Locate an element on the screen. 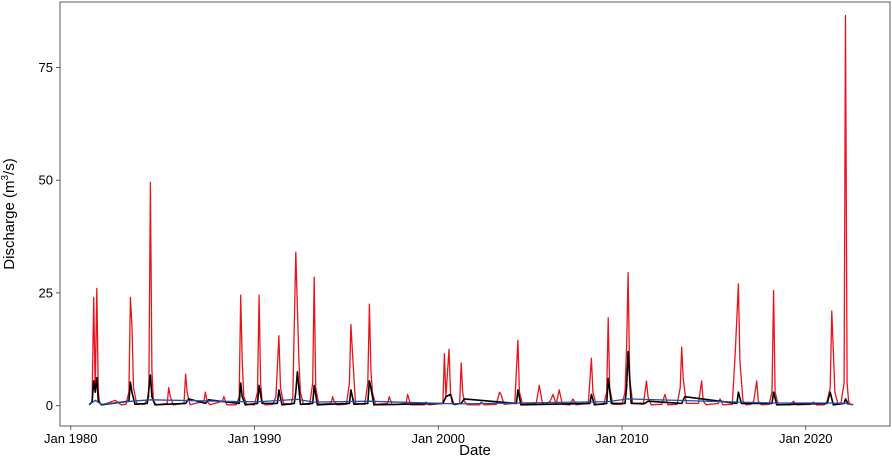 The image size is (892, 457). x-axis-title: Date is located at coordinates (475, 449).